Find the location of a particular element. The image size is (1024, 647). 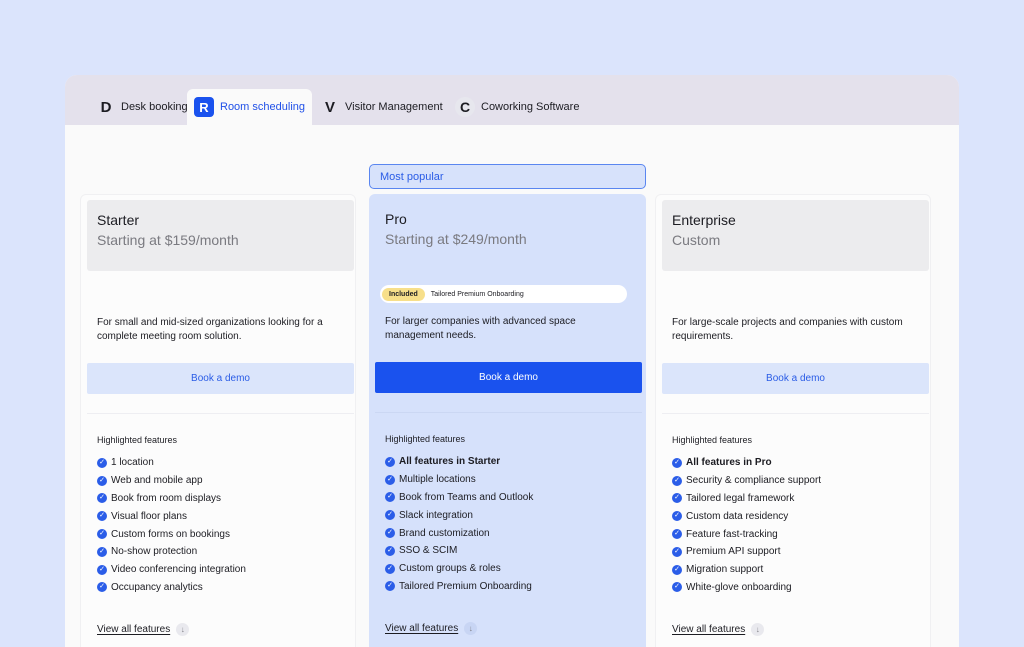

plan-name: Enterprise is located at coordinates (704, 220).